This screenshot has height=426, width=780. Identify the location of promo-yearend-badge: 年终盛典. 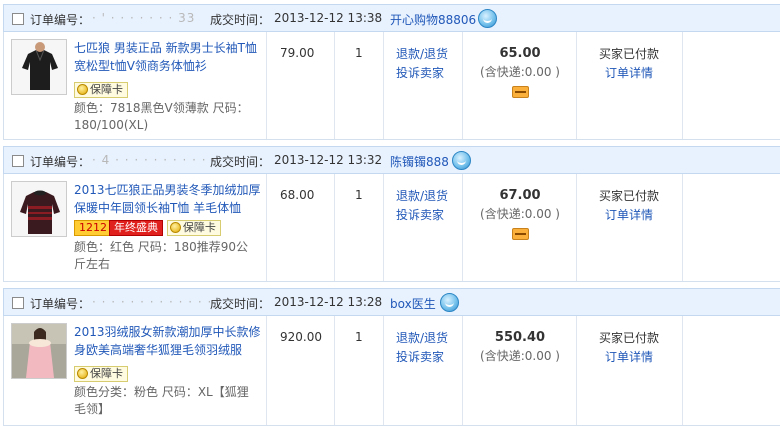
(136, 228).